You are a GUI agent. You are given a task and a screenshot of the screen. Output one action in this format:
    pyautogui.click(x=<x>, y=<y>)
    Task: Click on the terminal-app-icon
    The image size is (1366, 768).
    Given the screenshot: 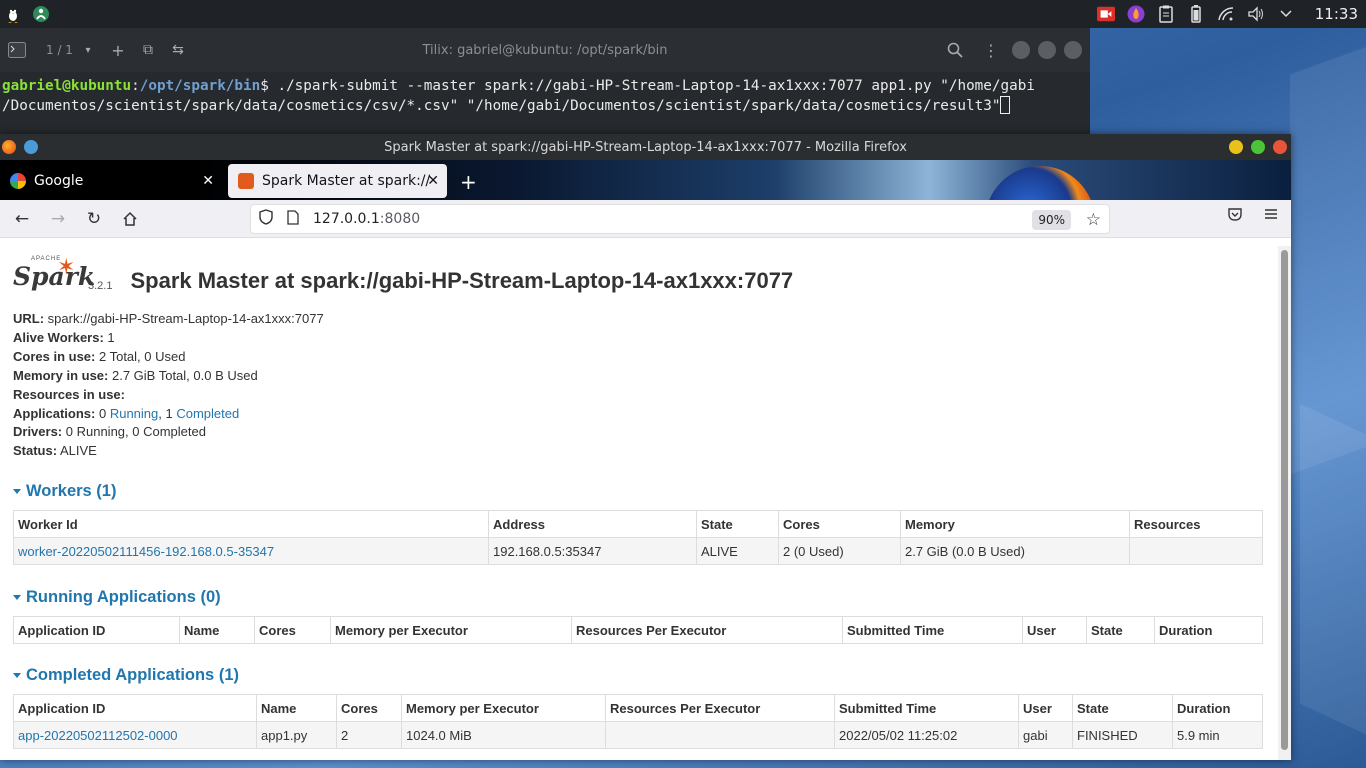 What is the action you would take?
    pyautogui.click(x=17, y=50)
    